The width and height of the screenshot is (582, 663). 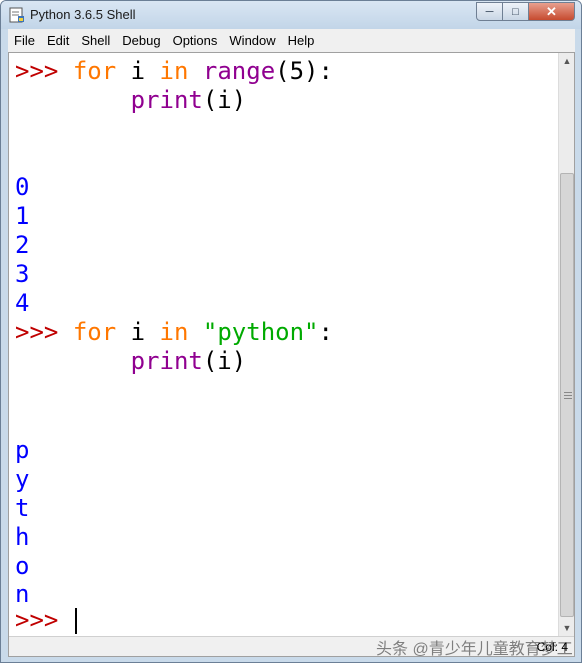 I want to click on menu-help: Help, so click(x=301, y=40).